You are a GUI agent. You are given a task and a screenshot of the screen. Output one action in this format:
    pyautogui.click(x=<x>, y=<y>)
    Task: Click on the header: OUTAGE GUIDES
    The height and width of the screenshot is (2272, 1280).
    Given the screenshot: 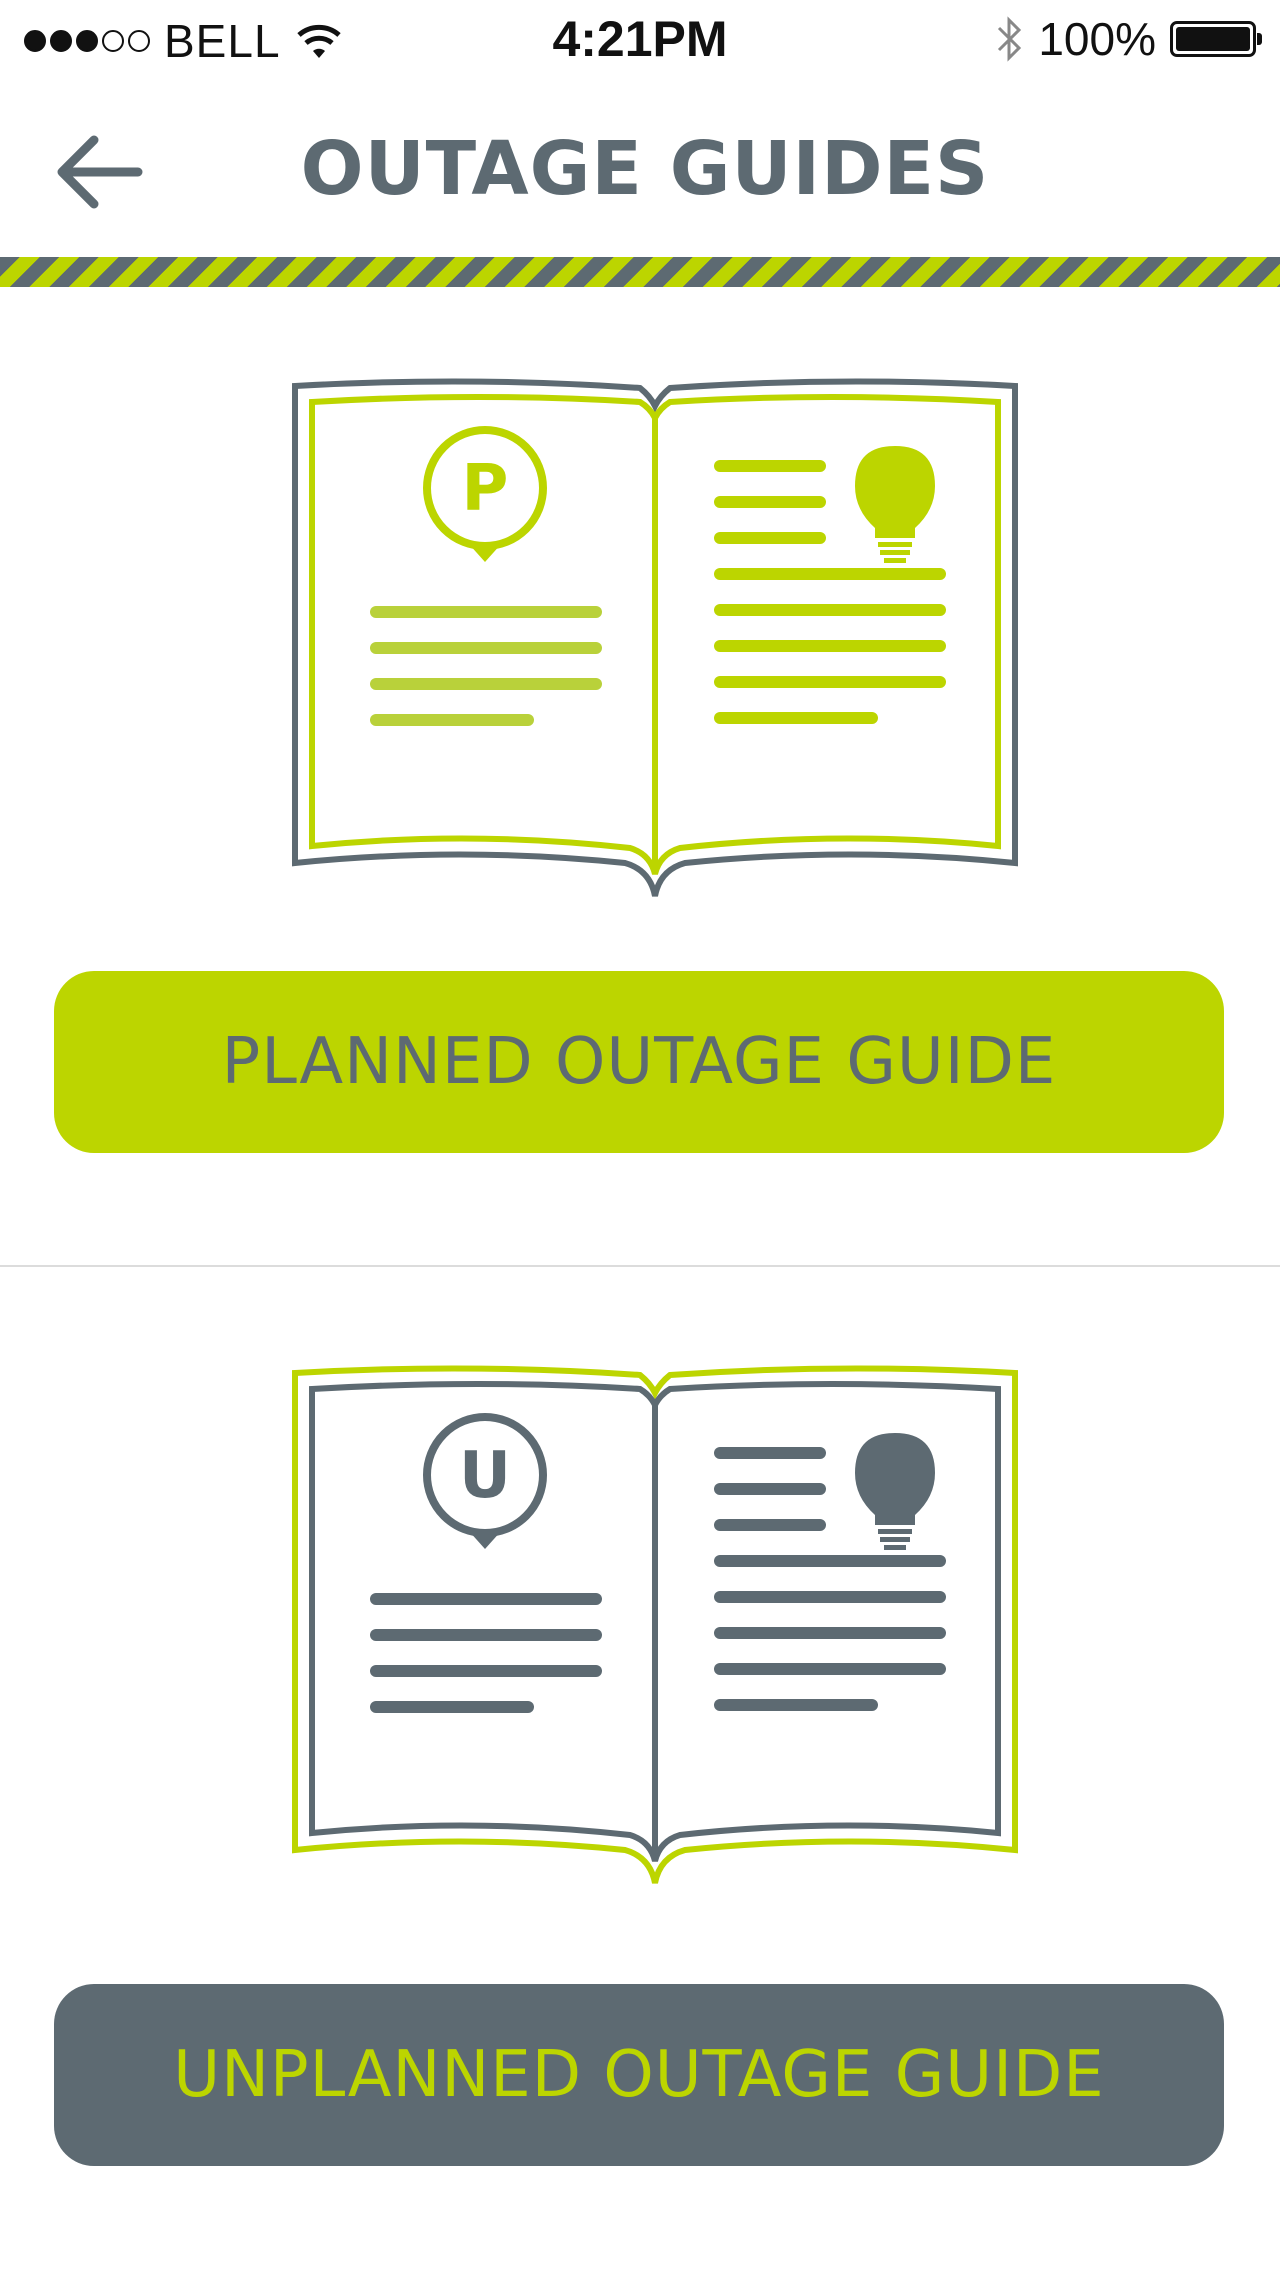 What is the action you would take?
    pyautogui.click(x=640, y=167)
    